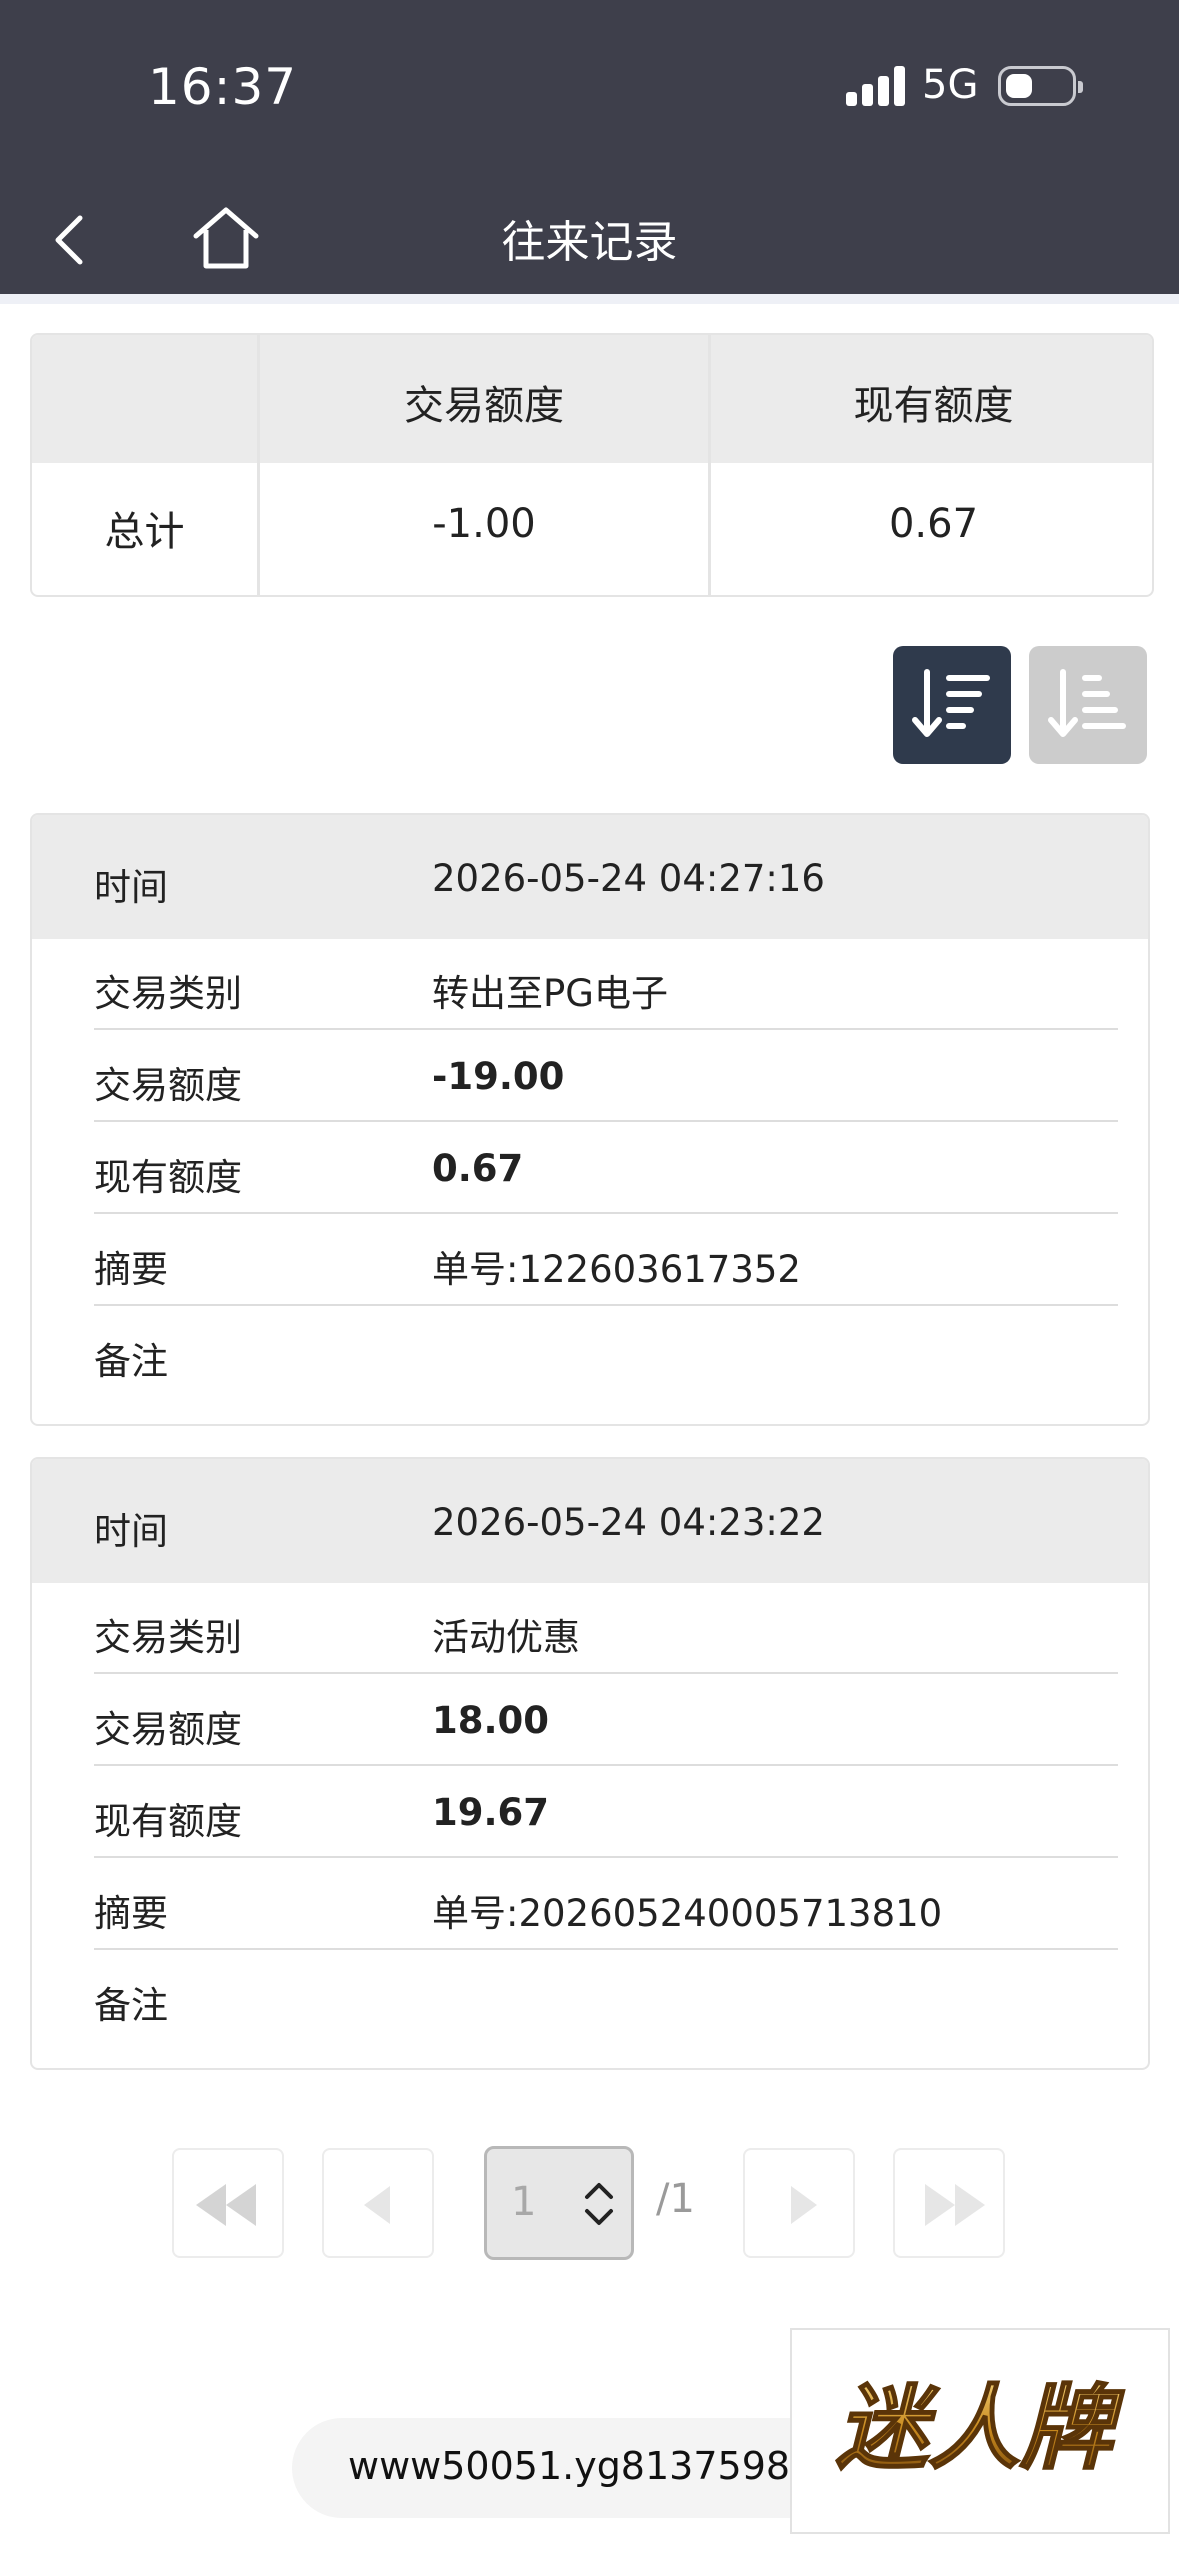 This screenshot has width=1179, height=2556. Describe the element at coordinates (491, 1720) in the screenshot. I see `record-amount: 18.00` at that location.